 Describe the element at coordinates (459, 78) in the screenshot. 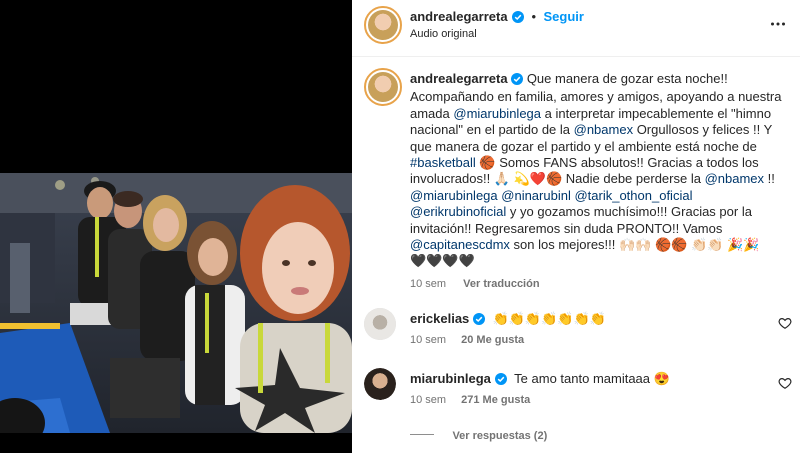

I see `caption-username: andrealegarreta` at that location.